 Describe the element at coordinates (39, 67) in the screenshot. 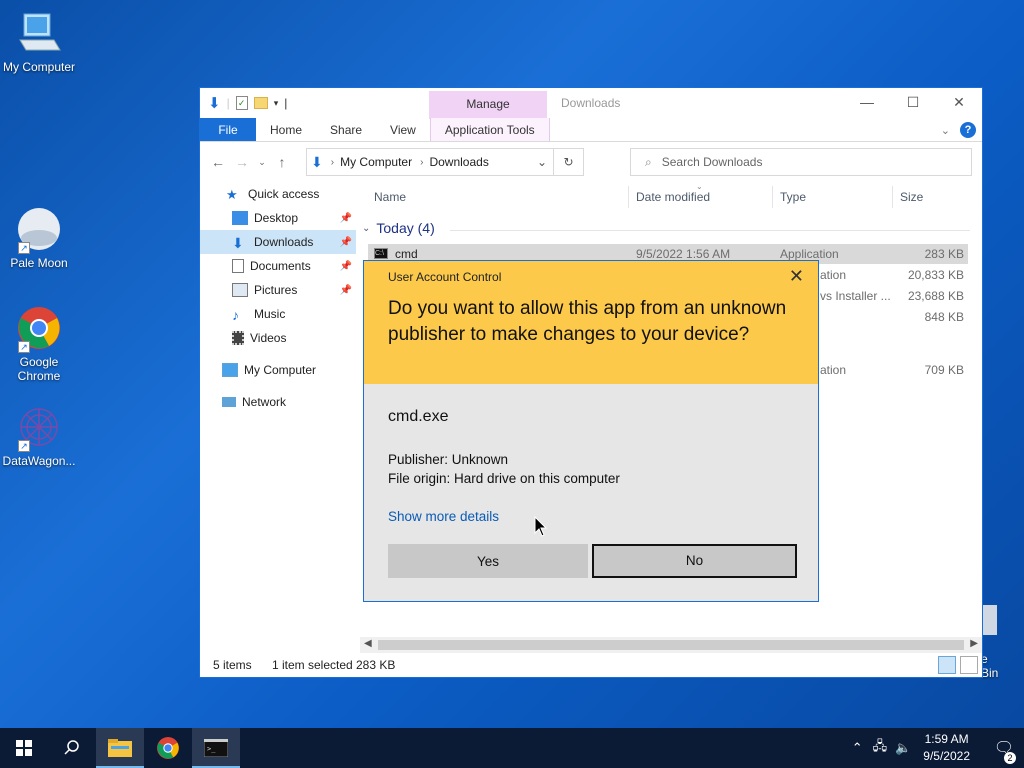

I see `desktop-icon-label: My Computer` at that location.